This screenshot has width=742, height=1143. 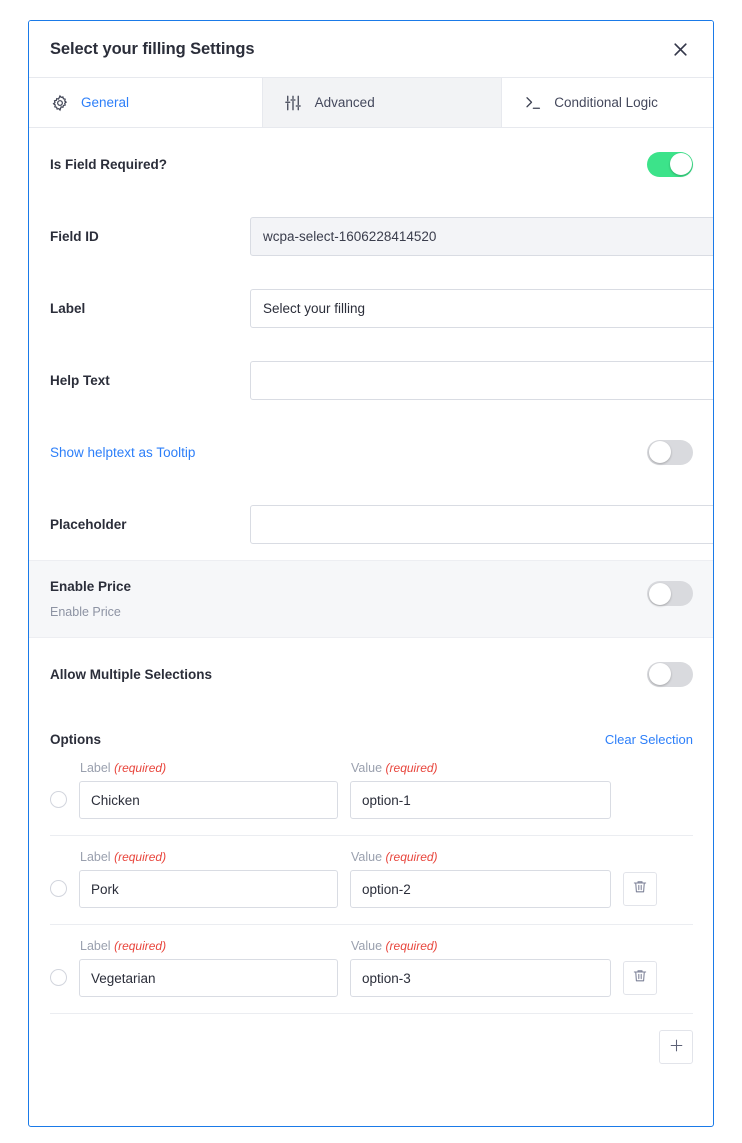 I want to click on tab-advanced: Advanced, so click(x=382, y=102).